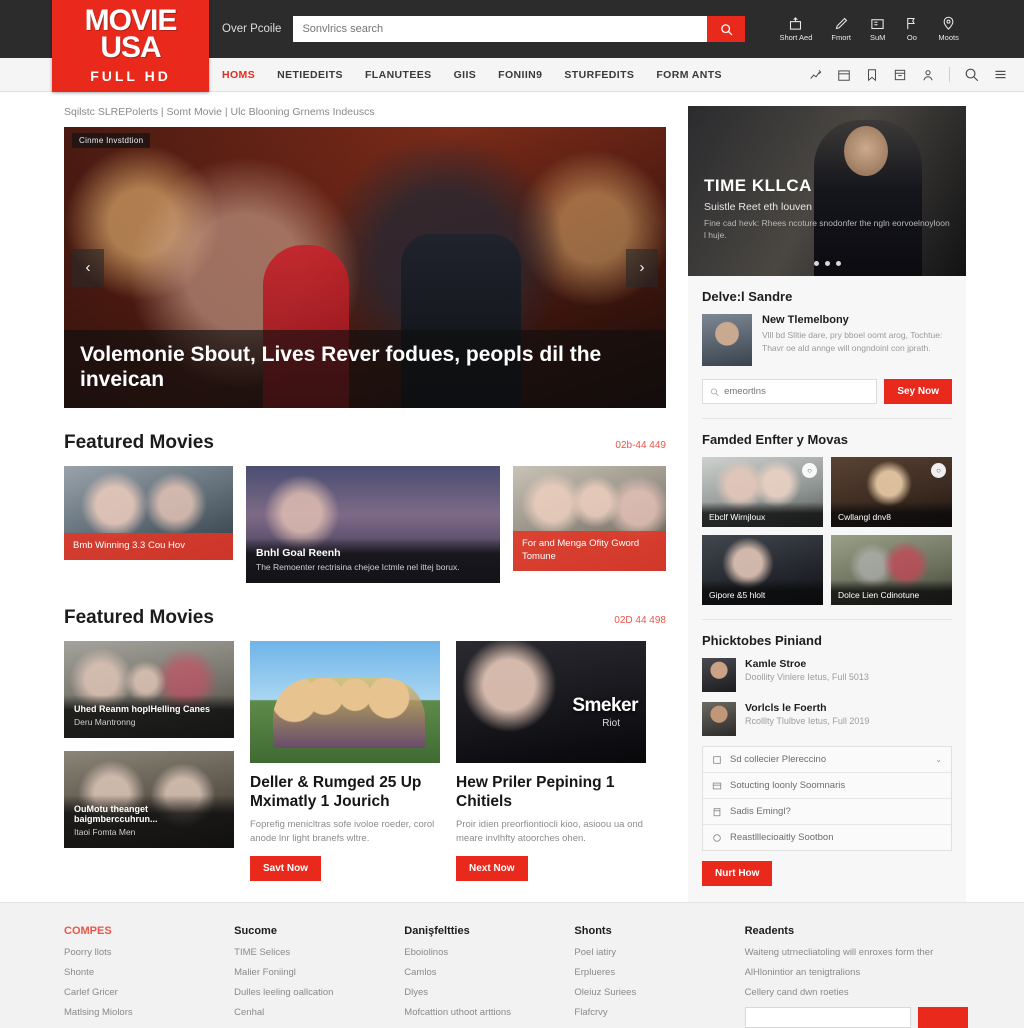 Image resolution: width=1024 pixels, height=1028 pixels. I want to click on flag-icon, so click(911, 23).